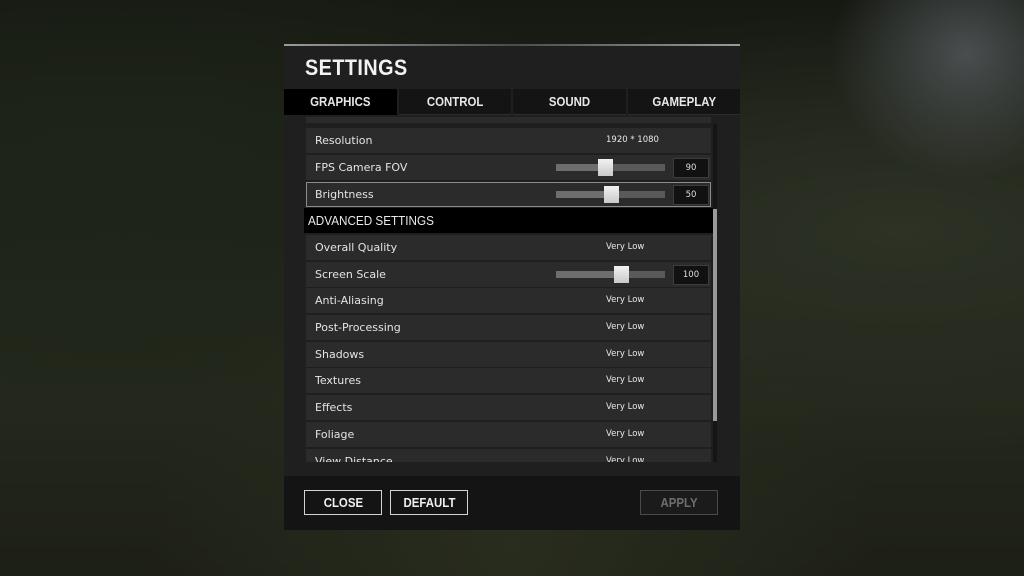 This screenshot has width=1024, height=576. I want to click on anti-aliasing-label: Anti-Aliasing, so click(349, 300).